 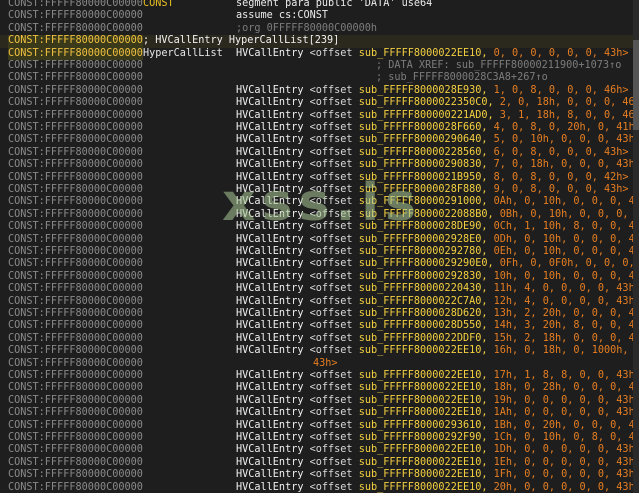 I want to click on subroutine-ref: sub_FFFFF8000022DDF0,, so click(x=423, y=338).